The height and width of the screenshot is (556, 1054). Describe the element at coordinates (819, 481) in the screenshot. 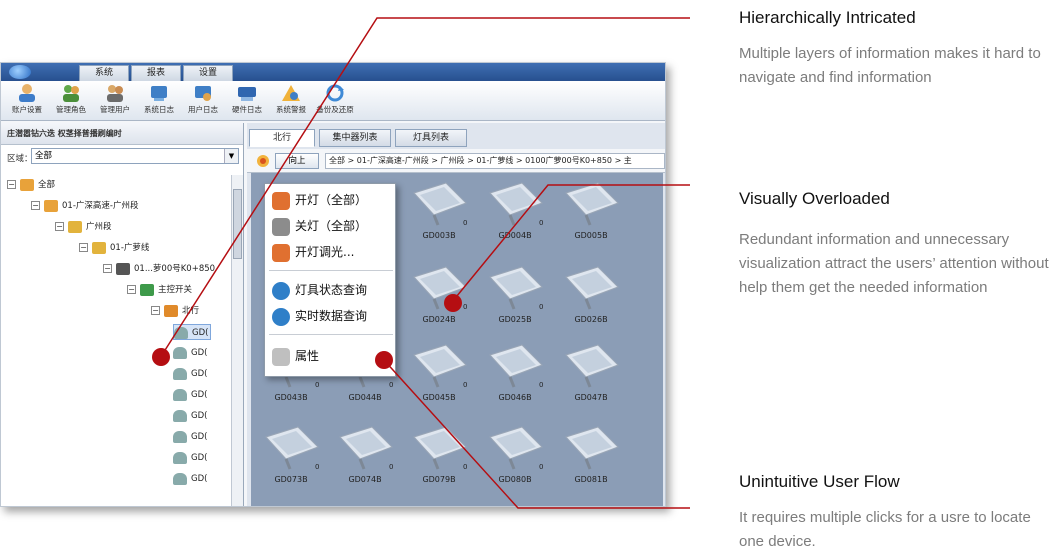

I see `annotation-heading-flow: Unintuitive User Flow` at that location.